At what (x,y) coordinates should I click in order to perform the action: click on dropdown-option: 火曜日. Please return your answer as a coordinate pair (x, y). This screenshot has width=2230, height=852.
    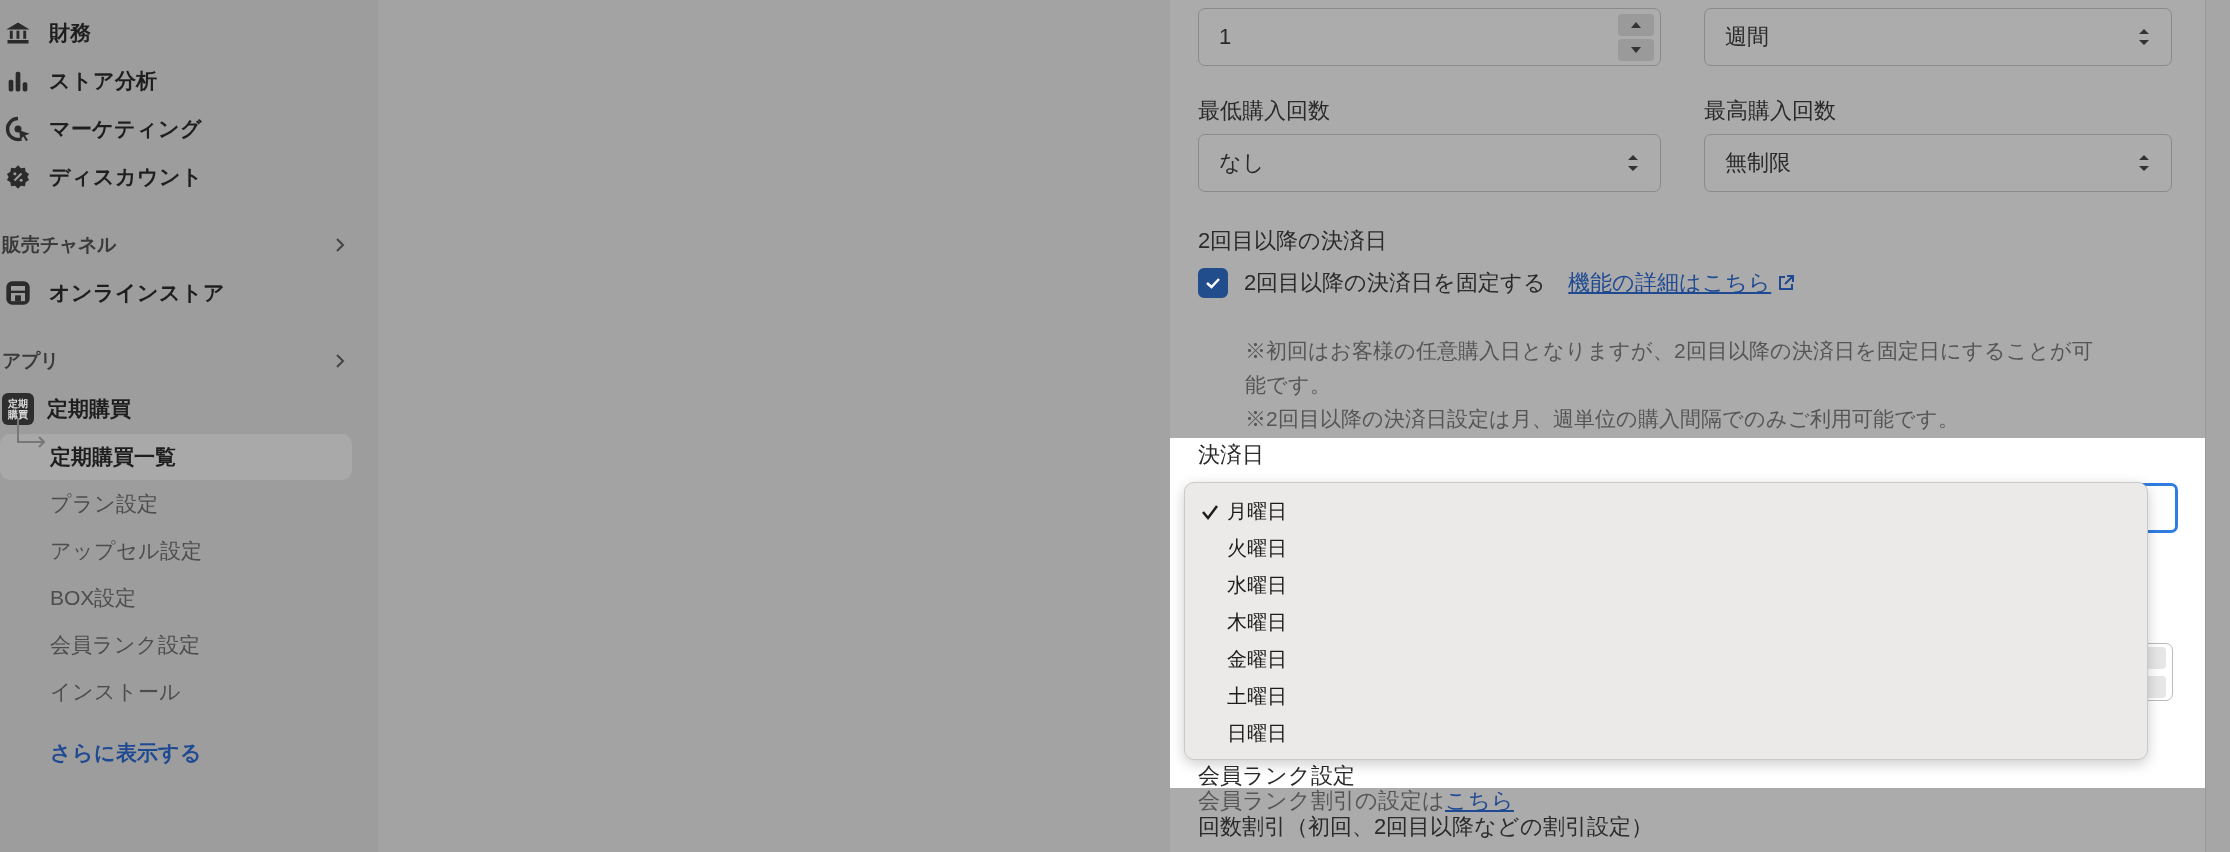
    Looking at the image, I should click on (1257, 548).